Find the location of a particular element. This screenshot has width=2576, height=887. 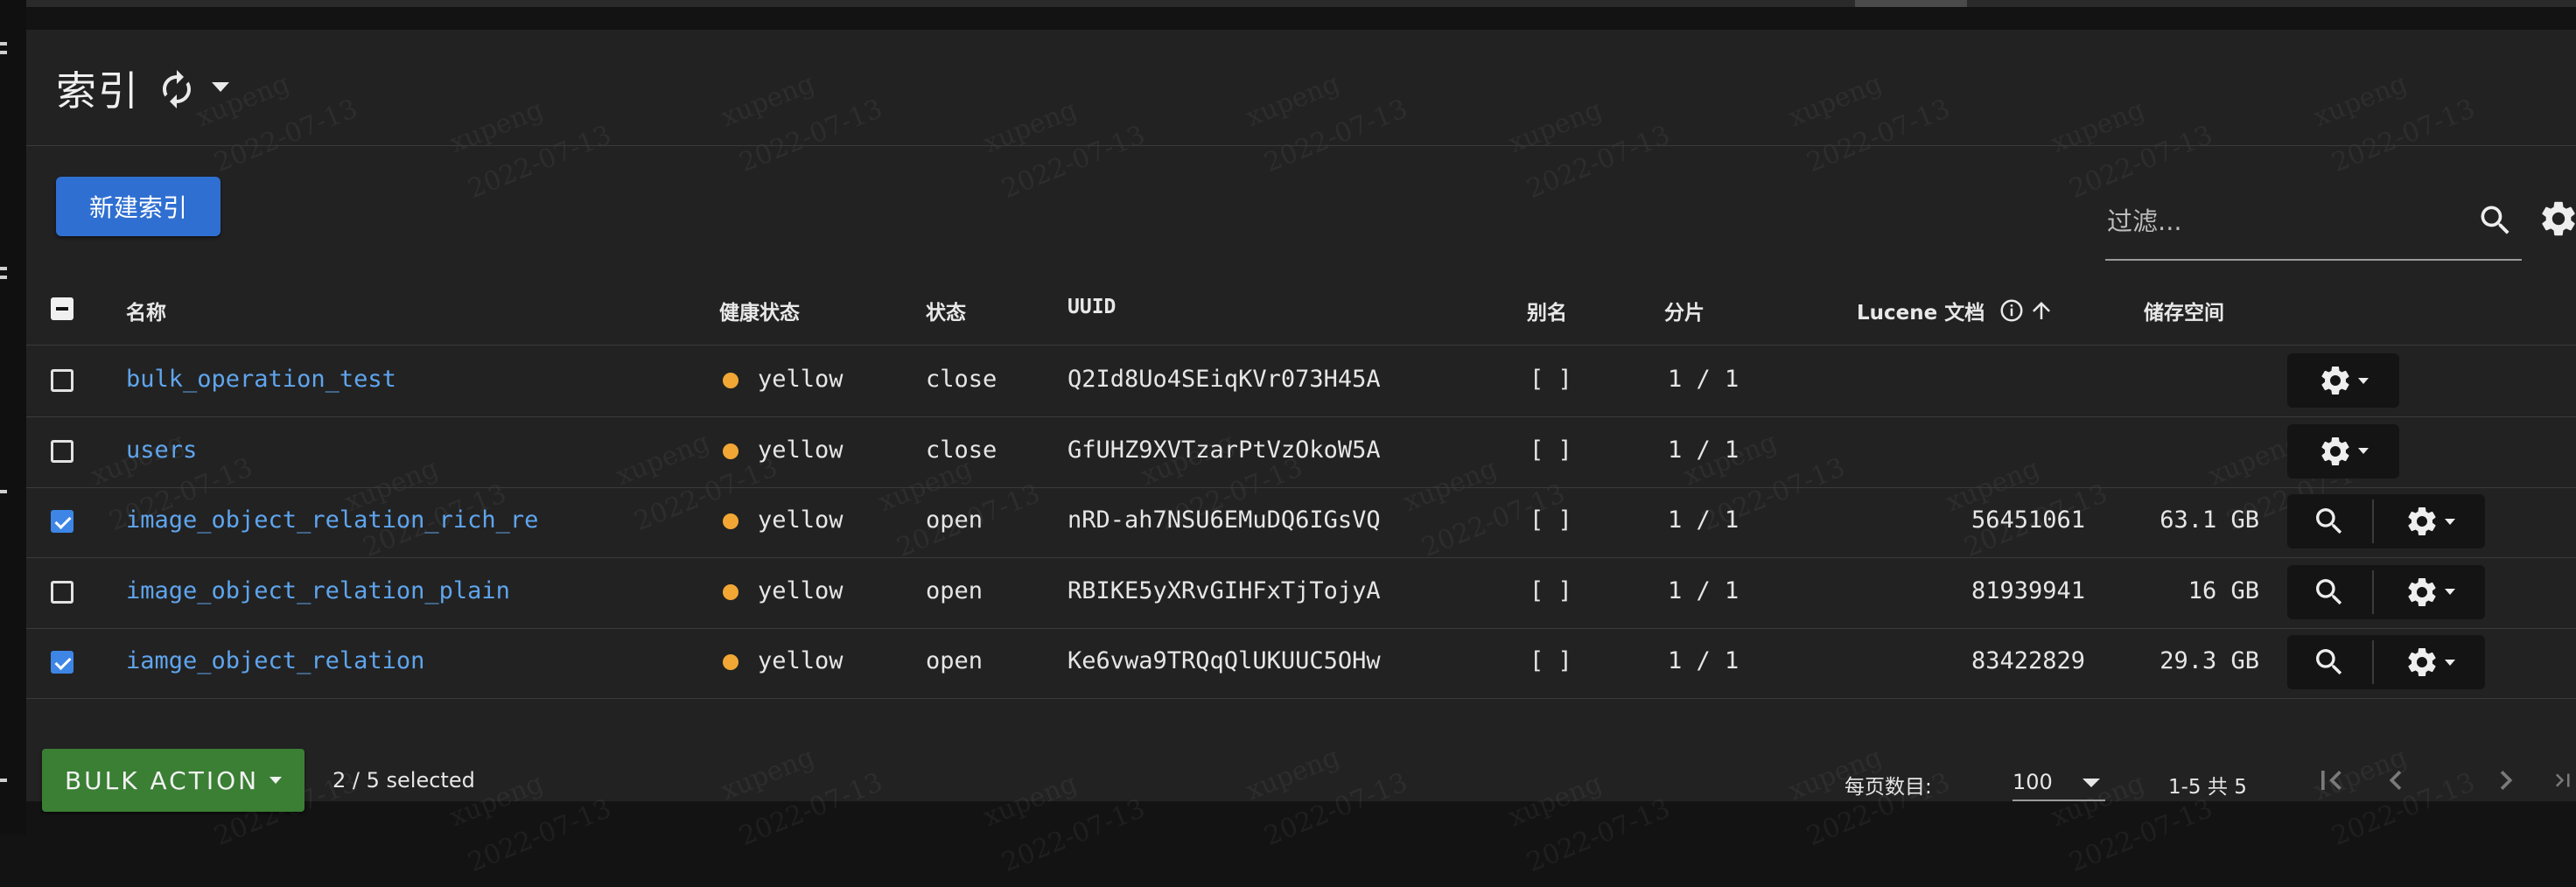

chevron-right-icon is located at coordinates (2506, 780).